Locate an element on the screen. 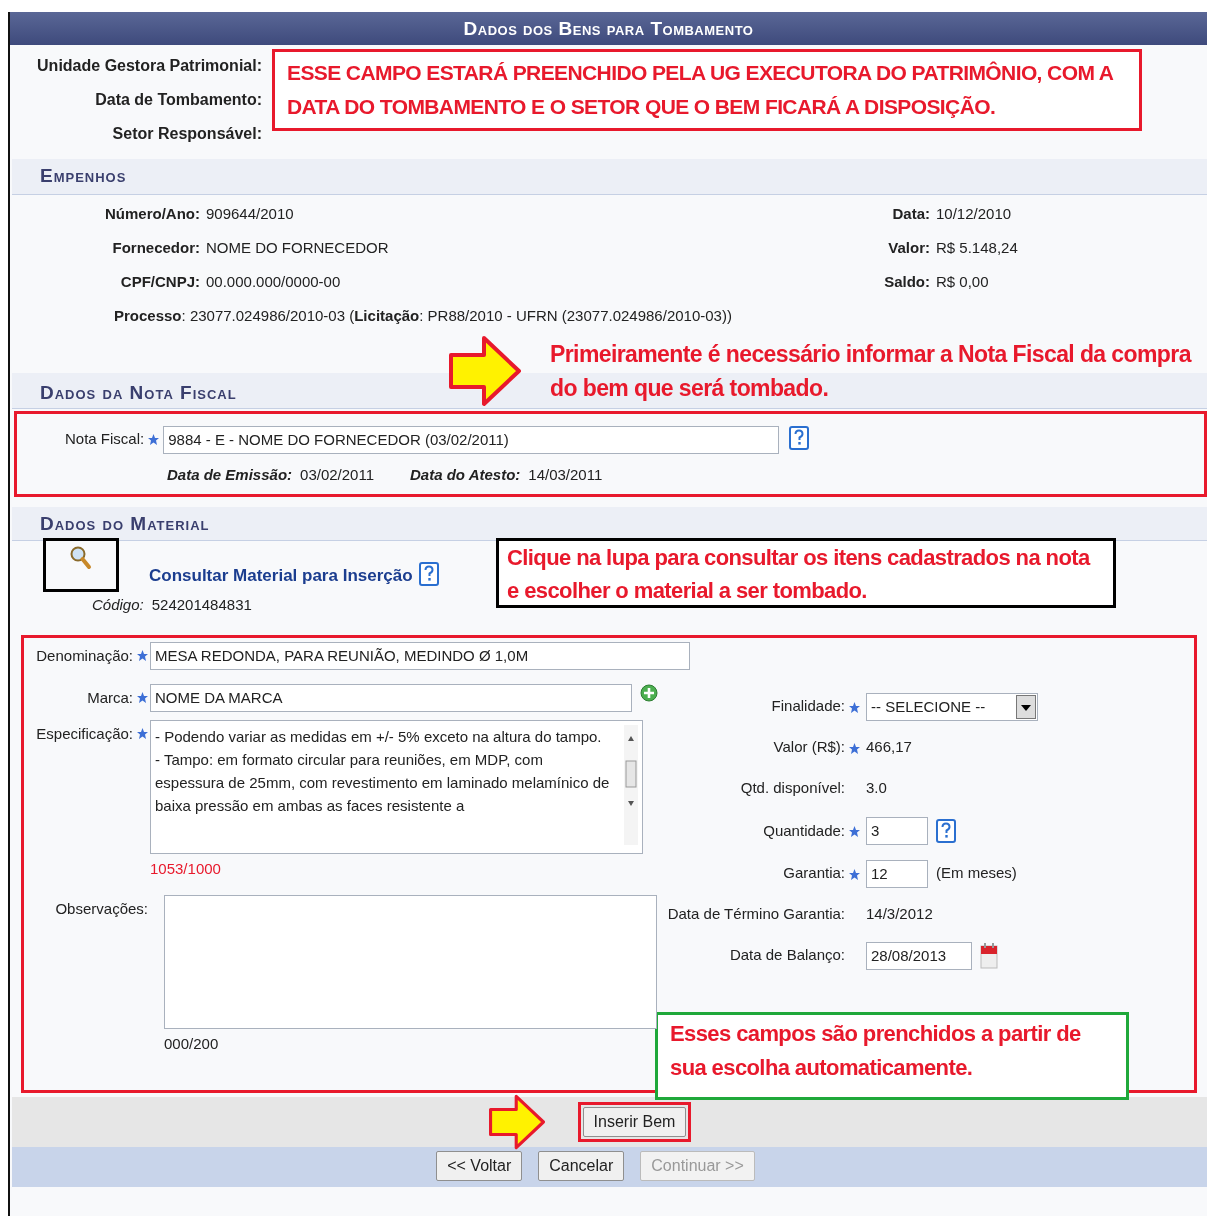  section-heading: Dados do Material is located at coordinates (609, 524).